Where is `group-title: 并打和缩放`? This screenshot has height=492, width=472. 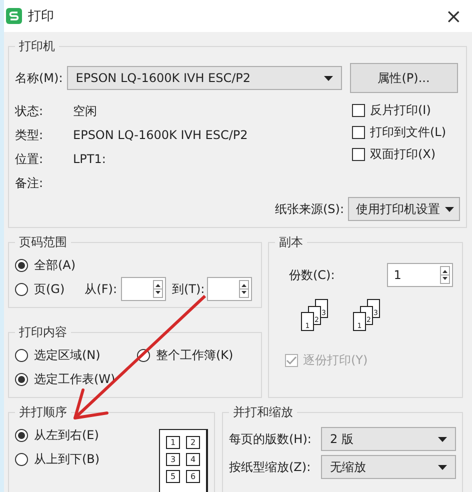
group-title: 并打和缩放 is located at coordinates (263, 412).